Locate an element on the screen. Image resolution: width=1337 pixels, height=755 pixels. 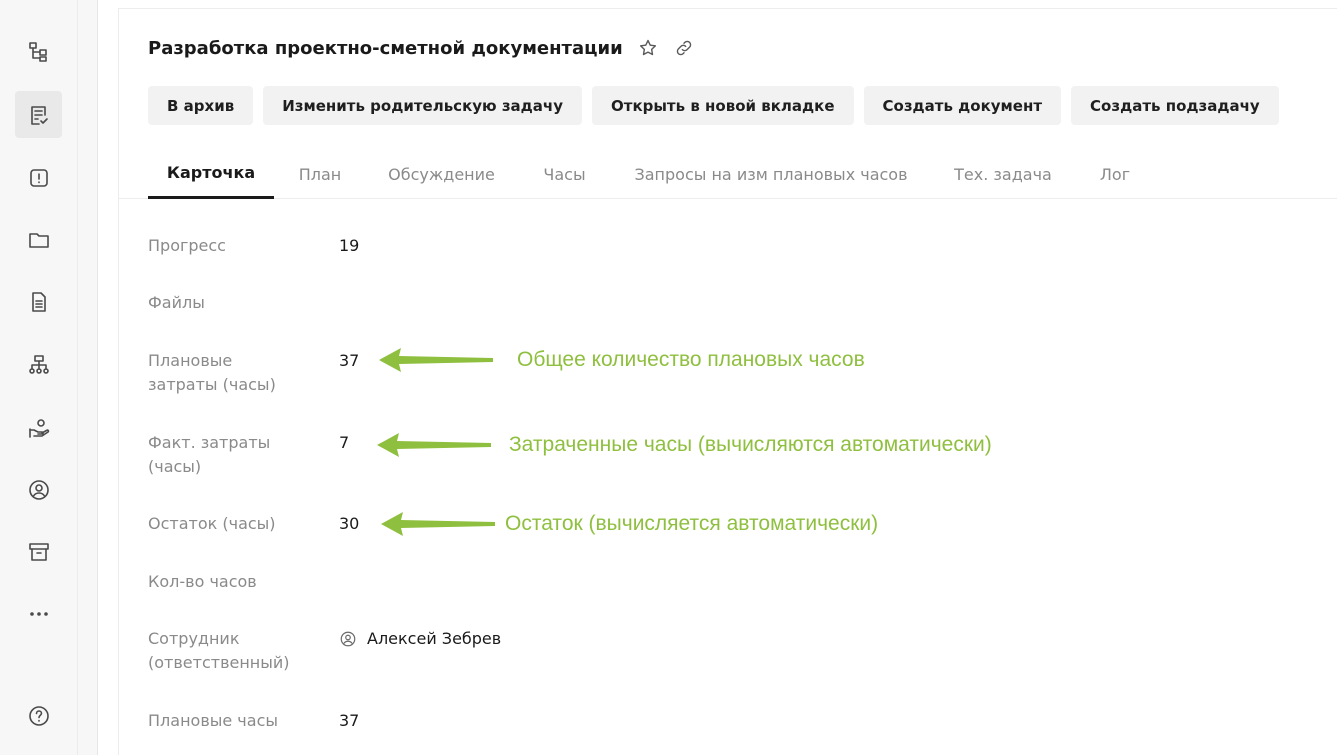
planned-hours-value: 37 is located at coordinates (349, 720).